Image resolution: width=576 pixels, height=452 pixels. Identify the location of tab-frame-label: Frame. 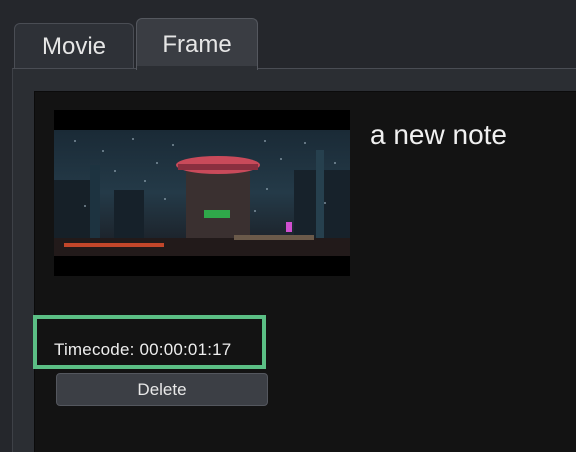
(197, 44).